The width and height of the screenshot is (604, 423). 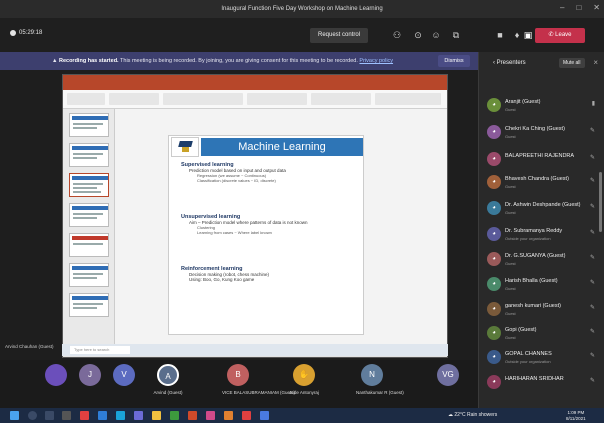 What do you see at coordinates (418, 35) in the screenshot?
I see `more-options-icon: ⊙` at bounding box center [418, 35].